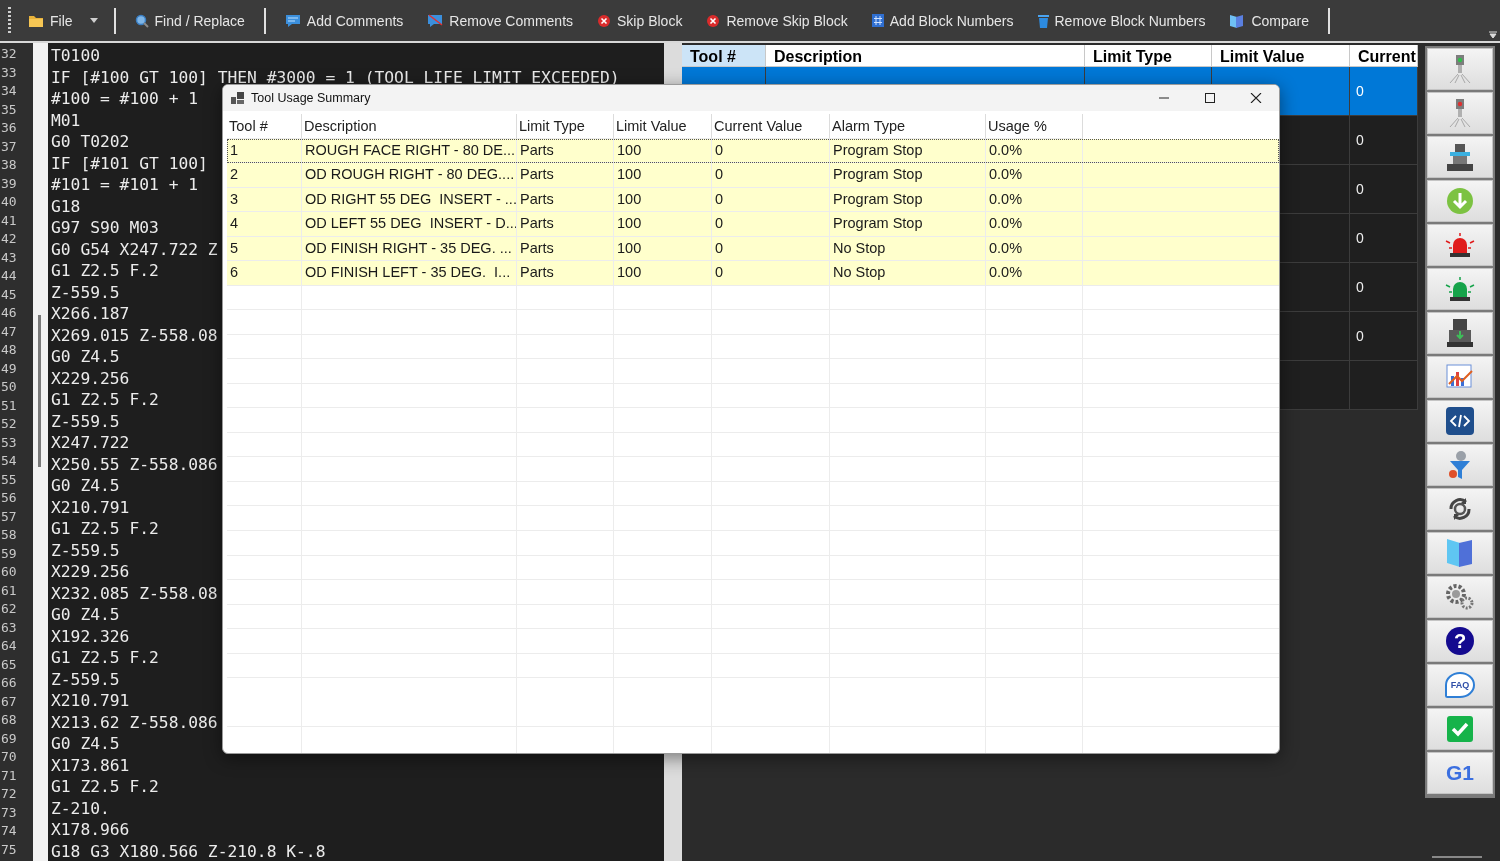 Image resolution: width=1500 pixels, height=861 pixels. I want to click on tool-button: FAQ, so click(1460, 685).